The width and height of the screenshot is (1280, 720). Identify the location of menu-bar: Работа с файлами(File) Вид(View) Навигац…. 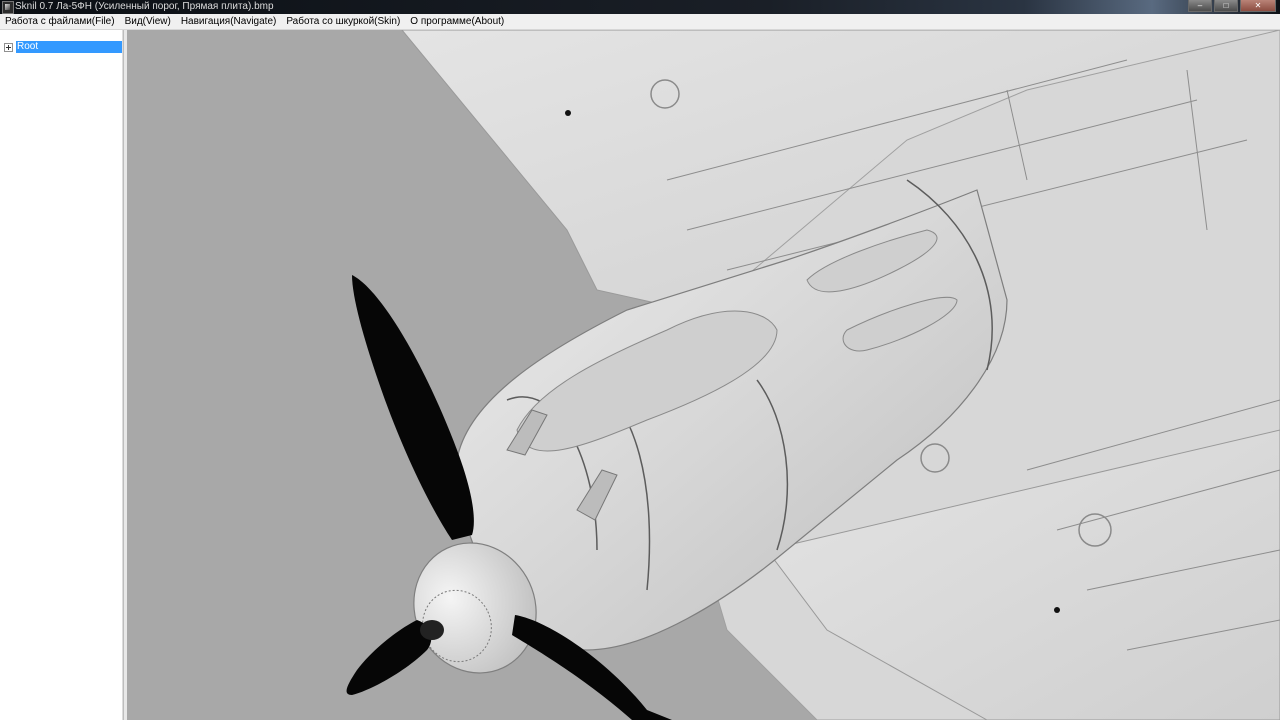
(640, 22).